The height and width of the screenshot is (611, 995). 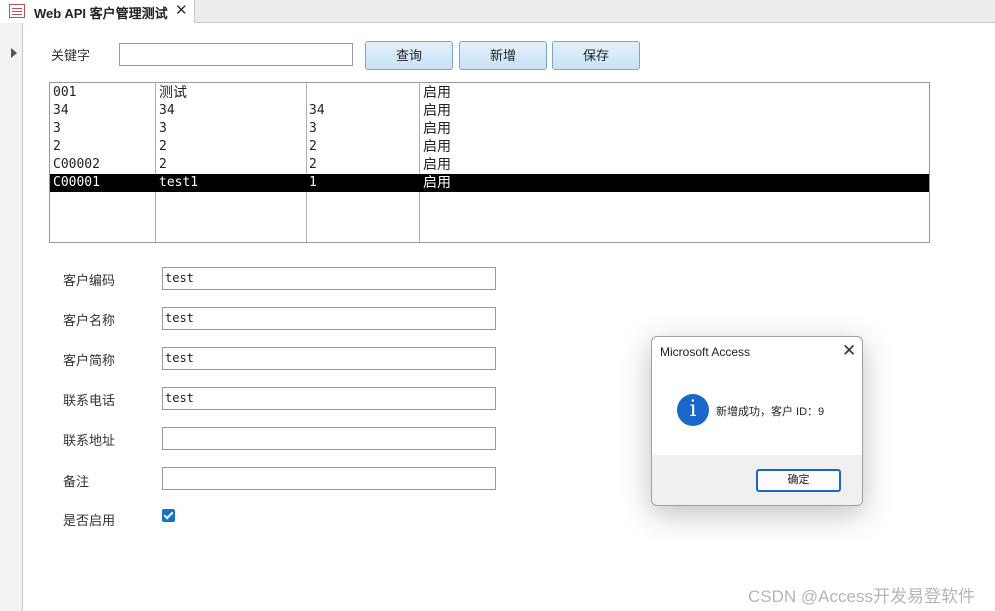 I want to click on list-cell: 1, so click(x=313, y=182).